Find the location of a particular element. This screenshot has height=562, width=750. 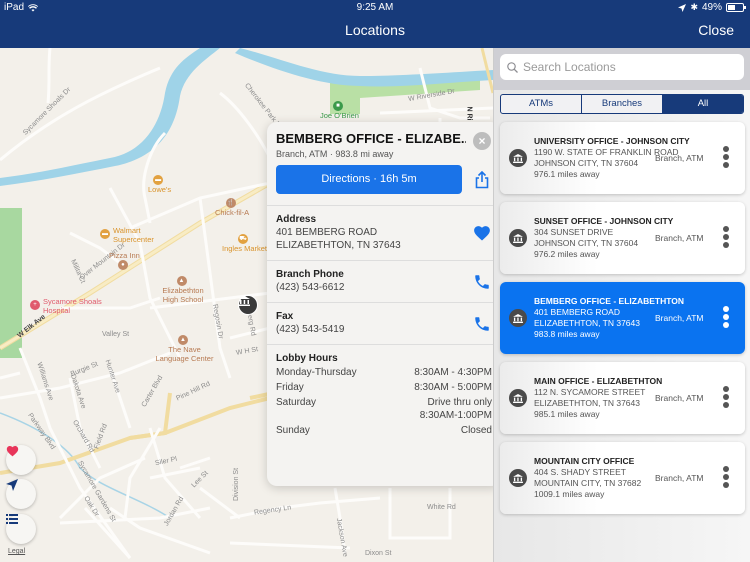

fax-number: (423) 543-5419 is located at coordinates (310, 329).